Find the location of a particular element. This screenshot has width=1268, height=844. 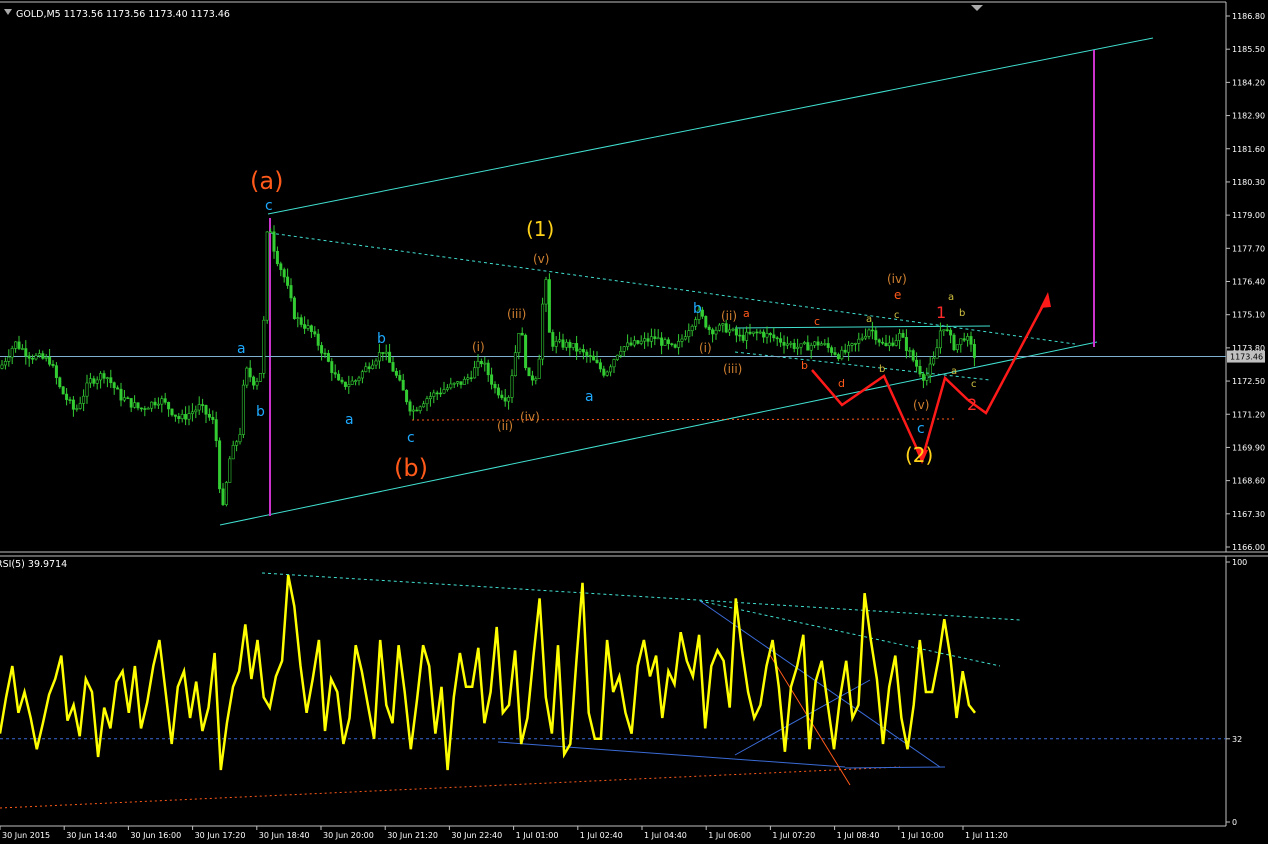

wave-label-2: (2) is located at coordinates (919, 455).